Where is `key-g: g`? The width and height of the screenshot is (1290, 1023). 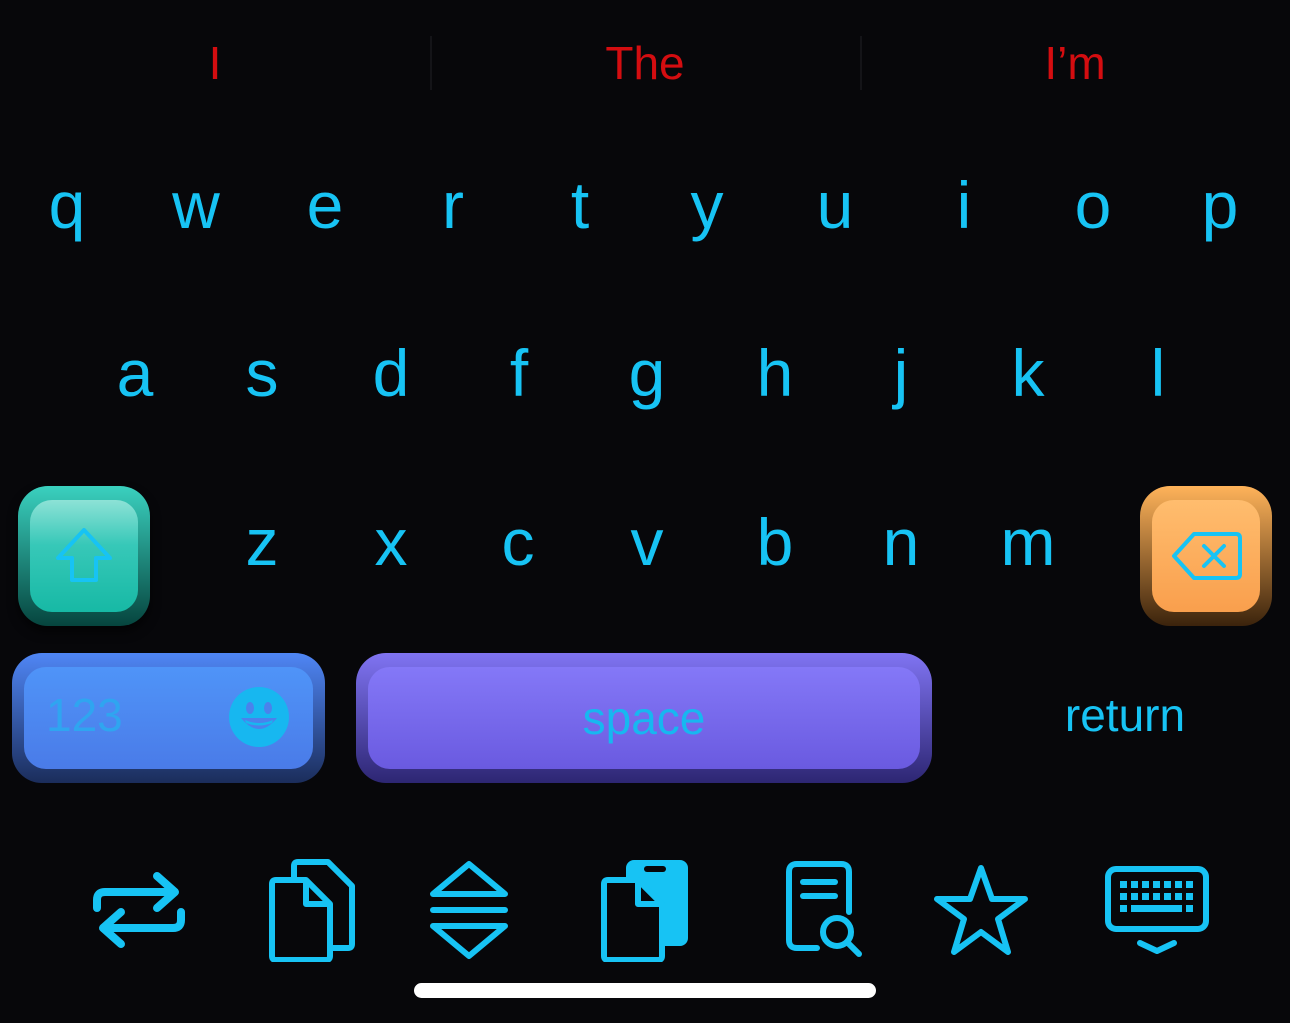
key-g: g is located at coordinates (647, 373).